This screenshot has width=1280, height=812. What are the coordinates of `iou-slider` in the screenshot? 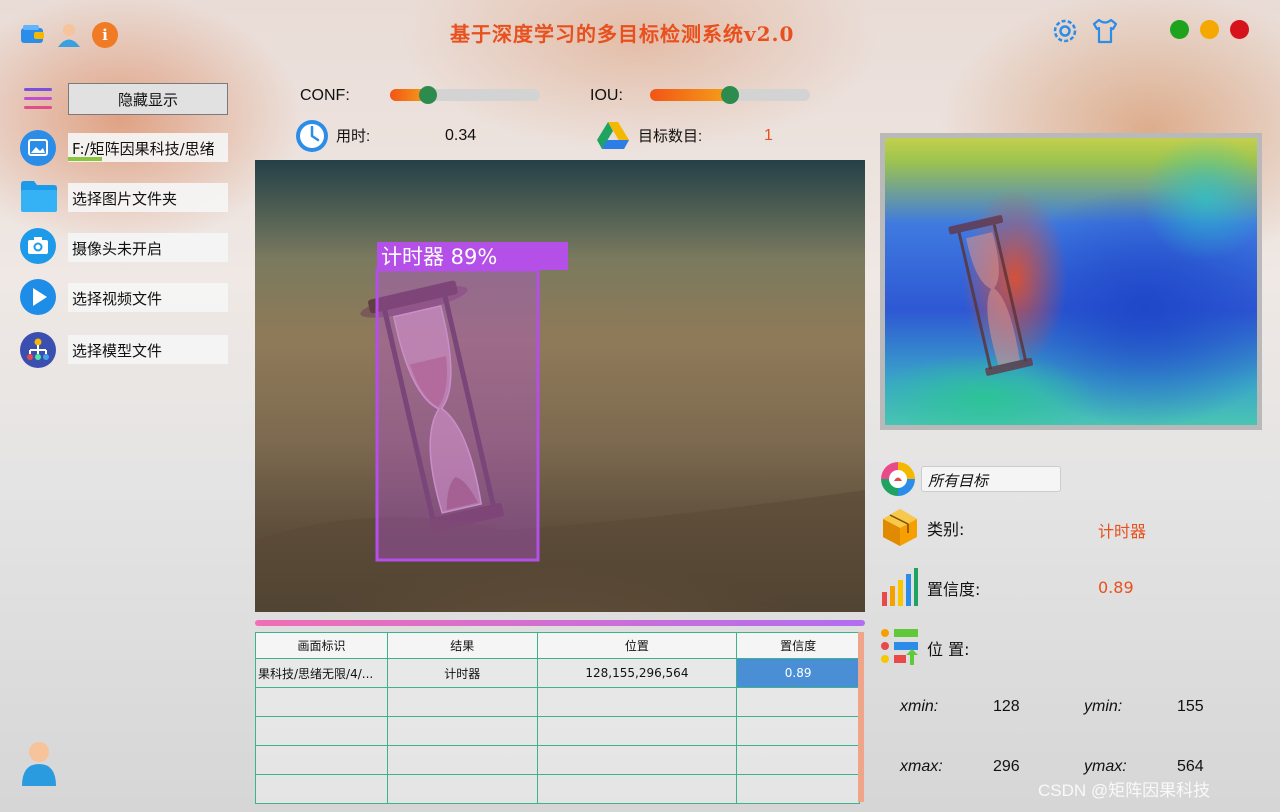 It's located at (730, 95).